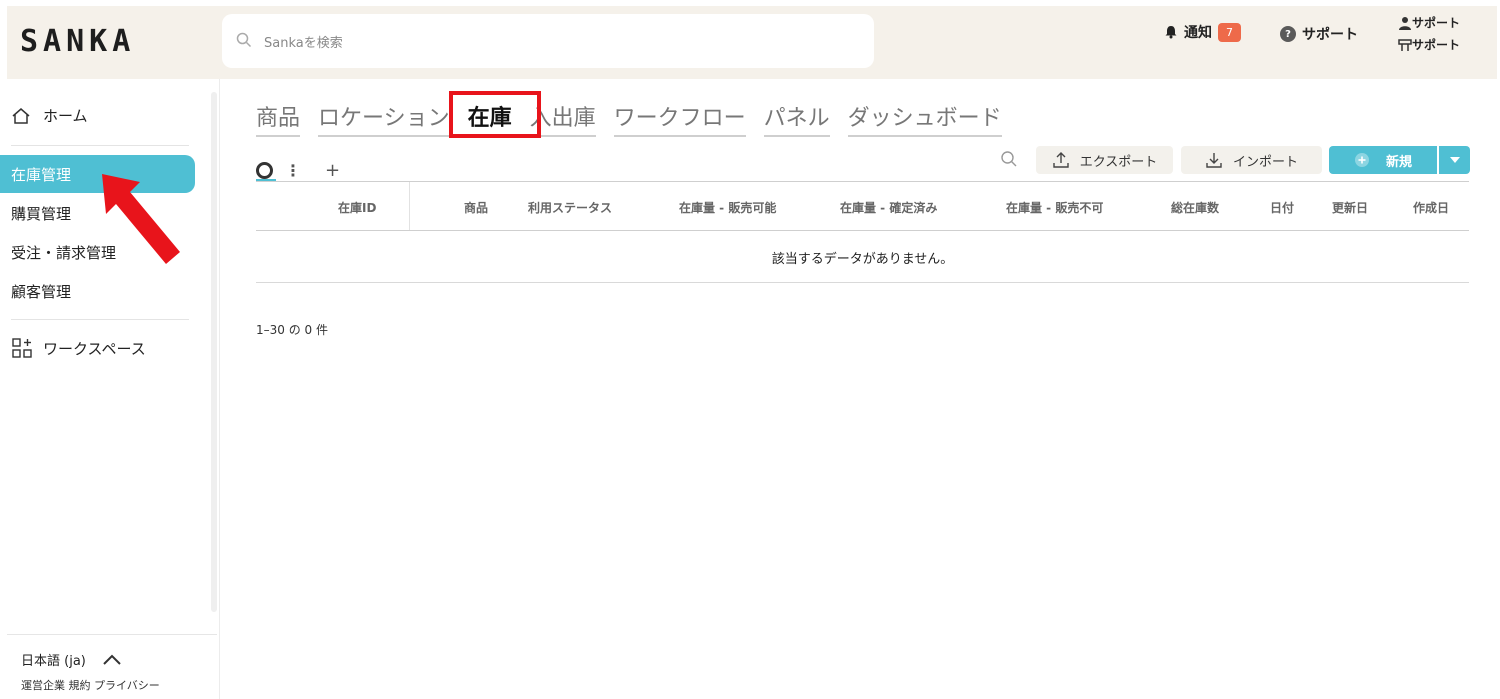 The image size is (1500, 699). I want to click on sidebar-item-label: ホーム, so click(65, 116).